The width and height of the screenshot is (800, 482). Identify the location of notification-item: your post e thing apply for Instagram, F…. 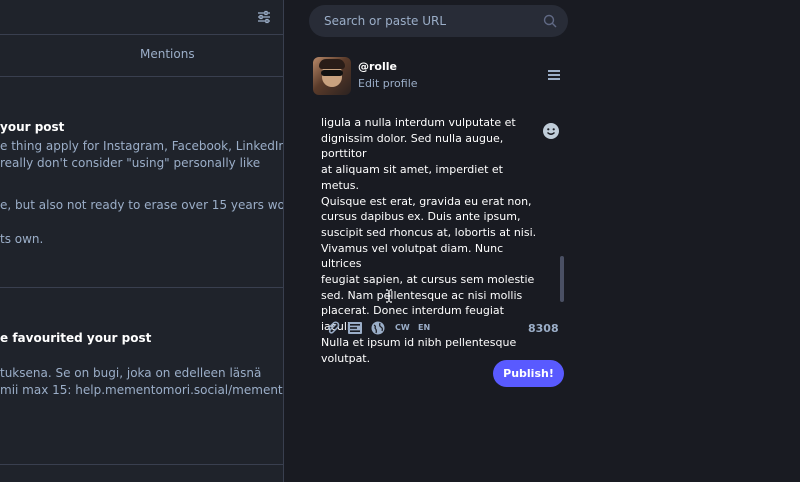
(142, 184).